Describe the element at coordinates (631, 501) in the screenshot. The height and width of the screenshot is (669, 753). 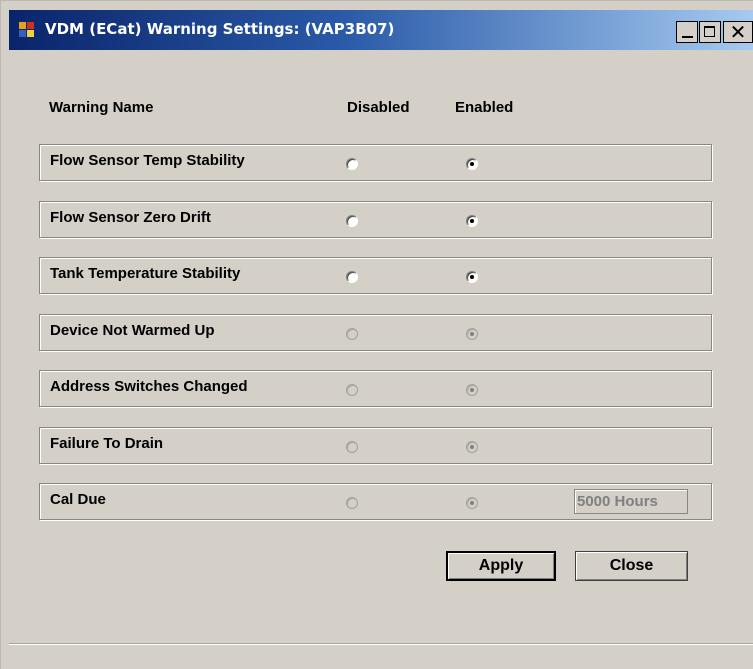
I see `cal-due-hours-field: 5000 Hours` at that location.